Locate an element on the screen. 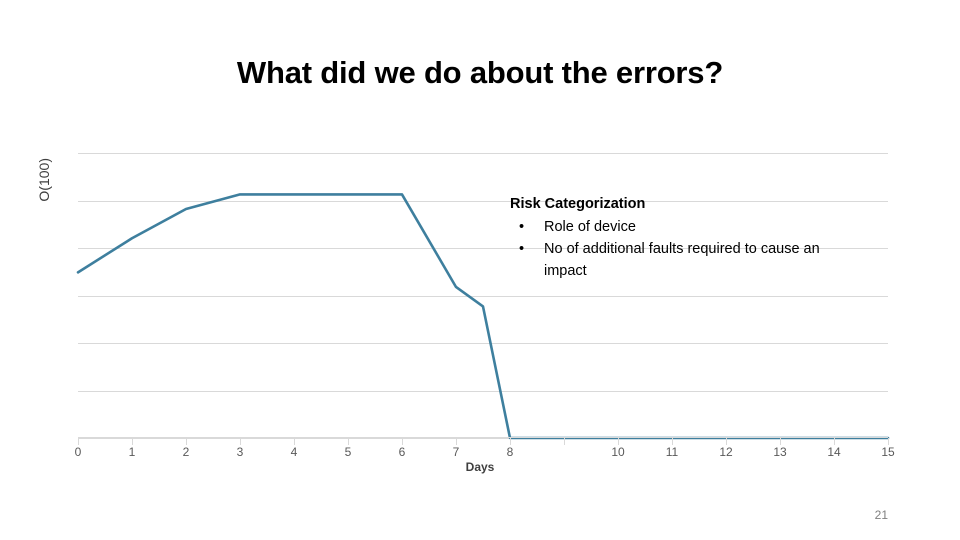 This screenshot has height=540, width=960. x-tick-label: 6 is located at coordinates (402, 452).